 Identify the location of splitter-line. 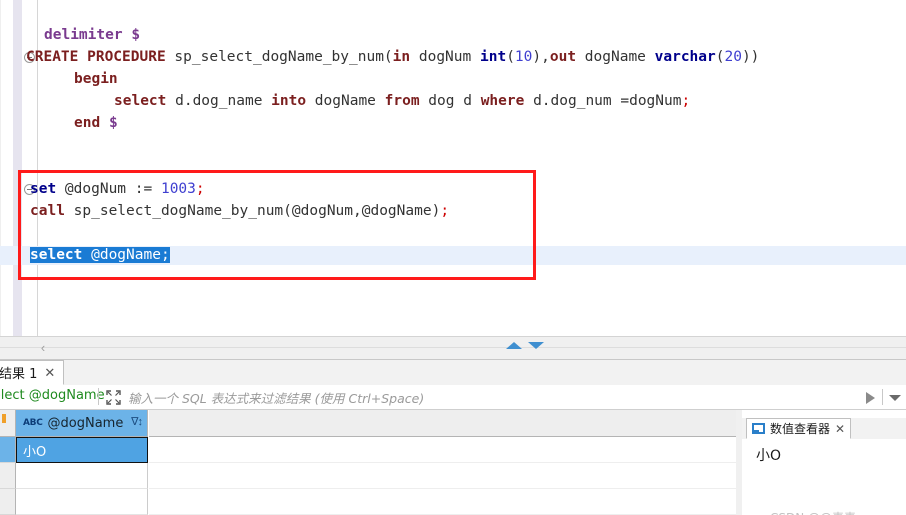
(453, 347).